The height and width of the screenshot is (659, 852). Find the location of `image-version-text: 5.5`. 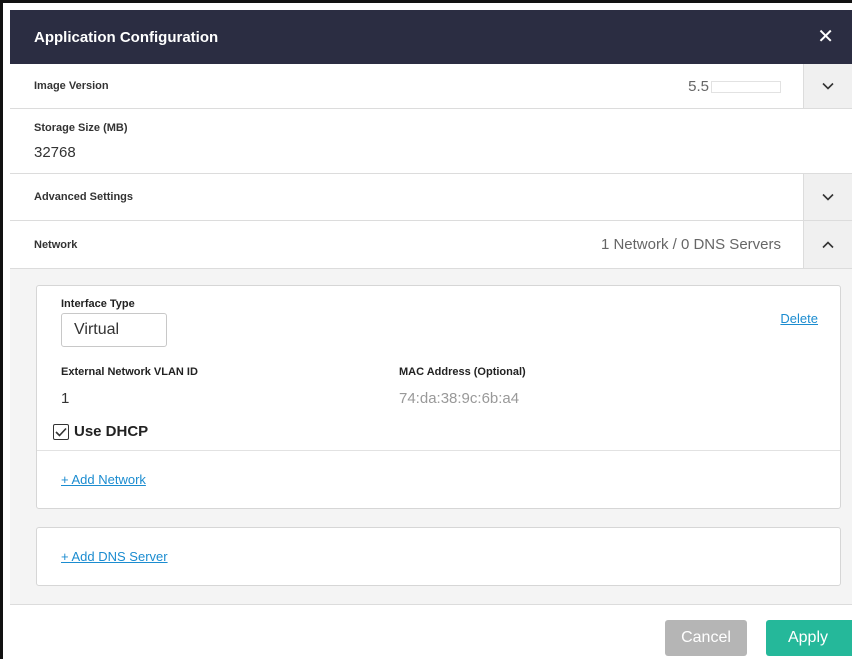

image-version-text: 5.5 is located at coordinates (698, 86).